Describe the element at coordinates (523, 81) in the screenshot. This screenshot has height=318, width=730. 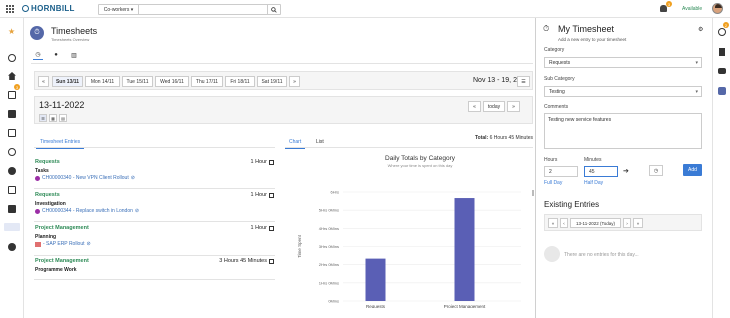
I see `week-list-button: ☰` at that location.